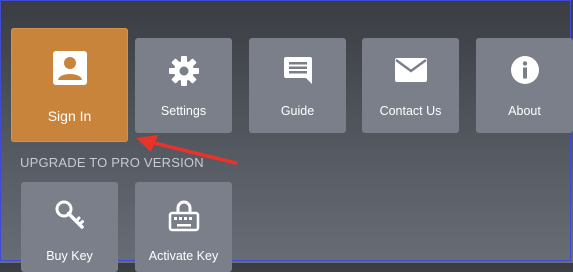 This screenshot has height=272, width=573. What do you see at coordinates (524, 111) in the screenshot?
I see `about-label: About` at bounding box center [524, 111].